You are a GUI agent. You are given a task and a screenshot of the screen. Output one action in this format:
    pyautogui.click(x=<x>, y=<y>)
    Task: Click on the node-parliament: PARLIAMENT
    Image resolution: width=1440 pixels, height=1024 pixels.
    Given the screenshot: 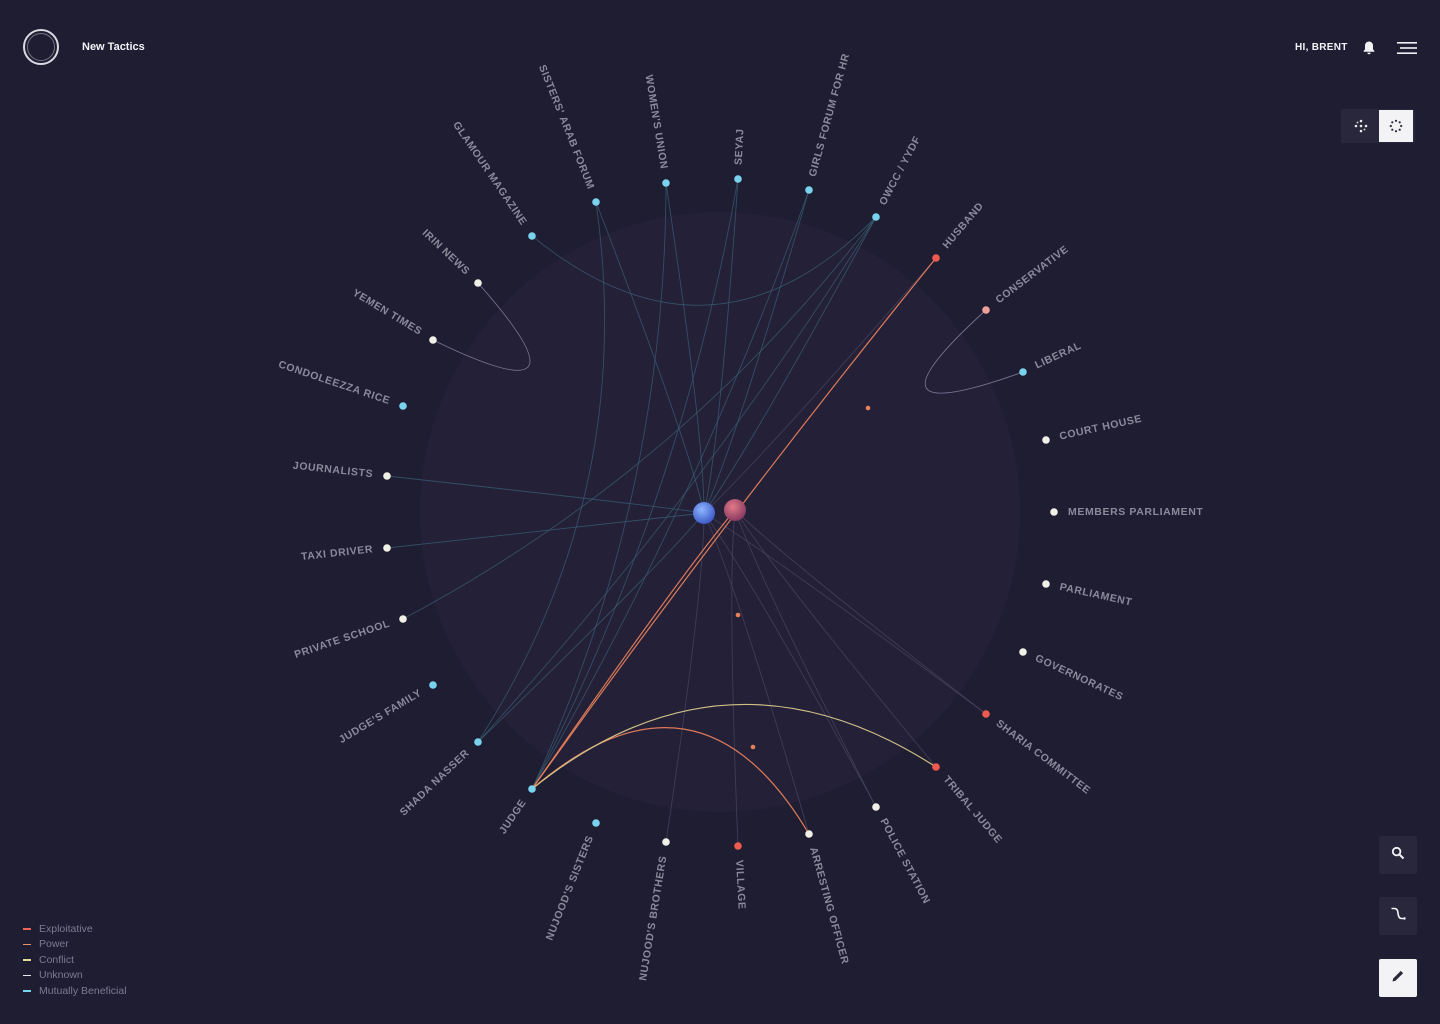 What is the action you would take?
    pyautogui.click(x=1087, y=594)
    